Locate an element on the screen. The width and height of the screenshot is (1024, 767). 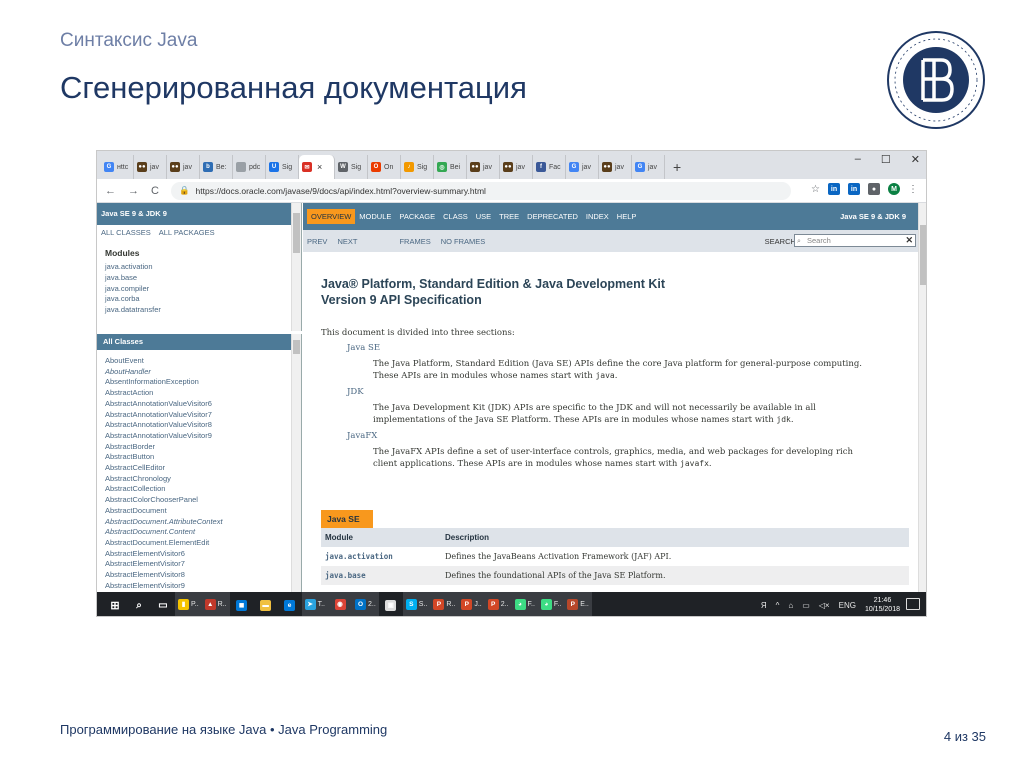
taskbar-item: ⊞ is located at coordinates (115, 604).